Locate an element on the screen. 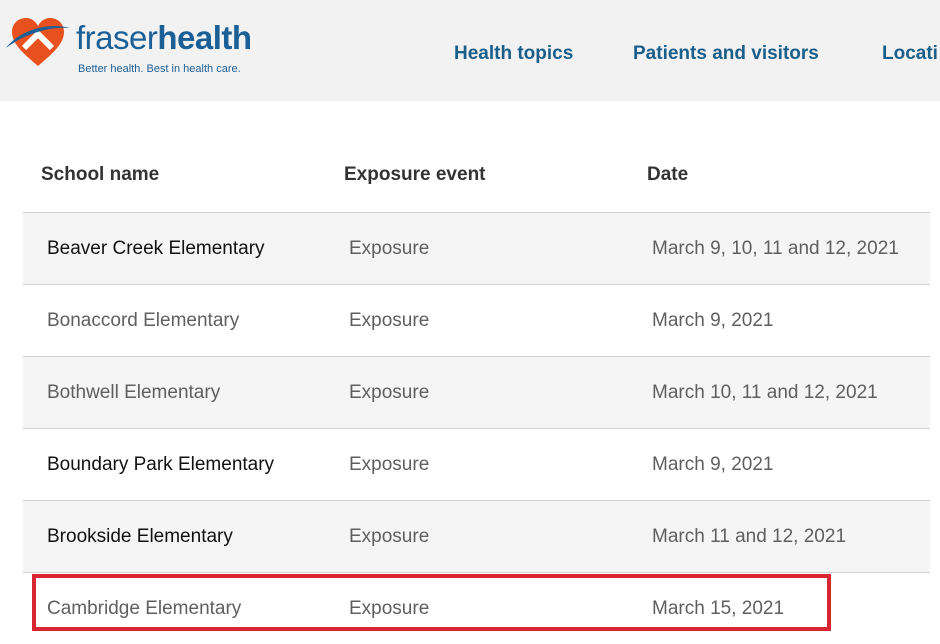  school-name-cell: Boundary Park Elementary is located at coordinates (161, 464).